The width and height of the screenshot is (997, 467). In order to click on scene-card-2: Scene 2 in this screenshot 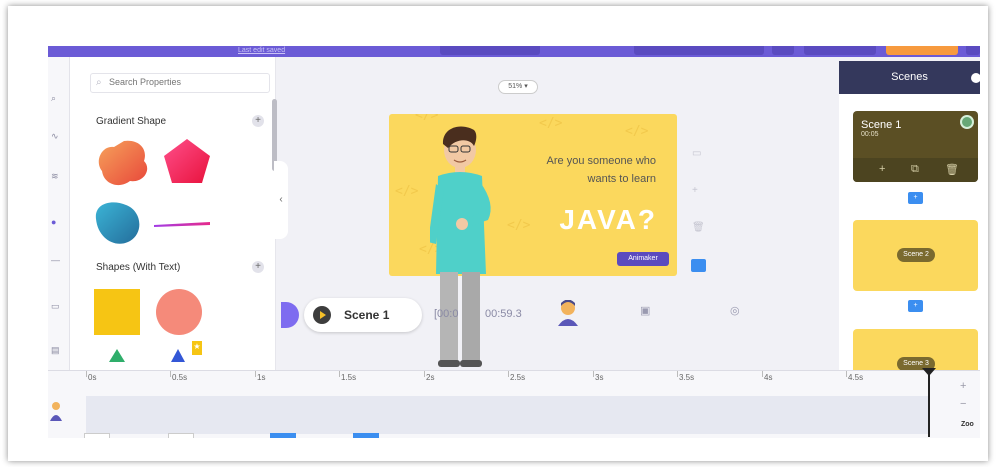, I will do `click(915, 255)`.